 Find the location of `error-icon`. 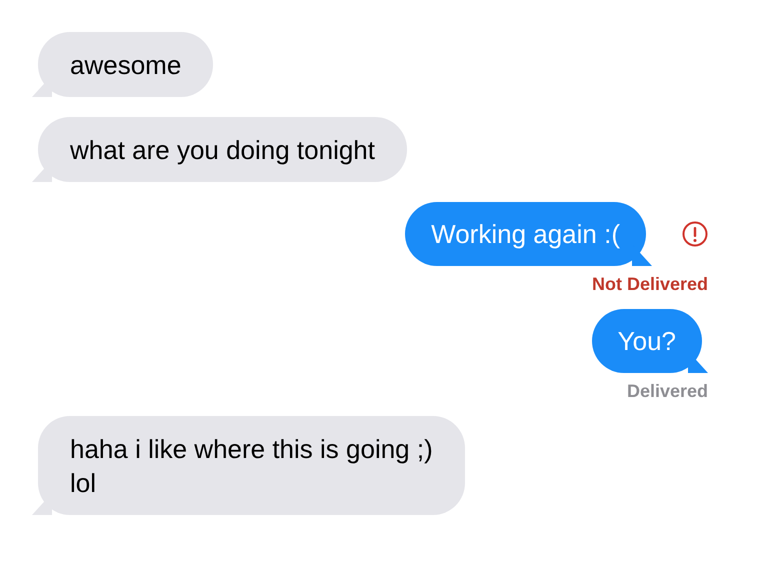

error-icon is located at coordinates (695, 234).